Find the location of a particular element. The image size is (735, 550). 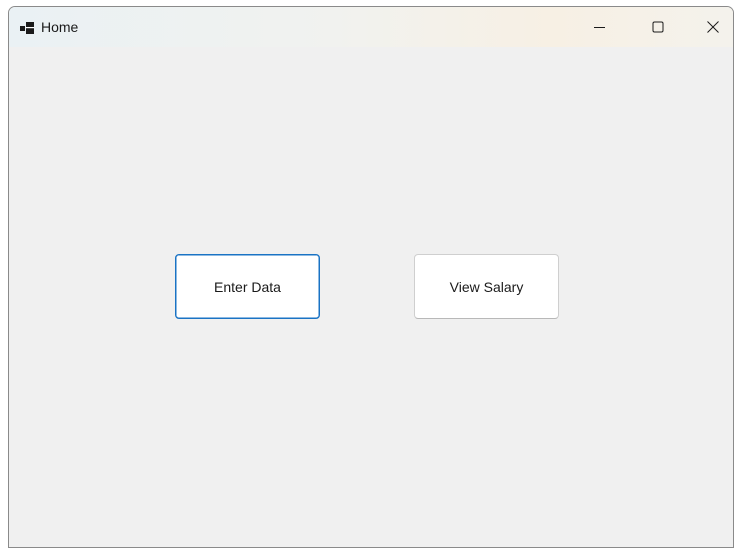

maximize-button is located at coordinates (658, 27).